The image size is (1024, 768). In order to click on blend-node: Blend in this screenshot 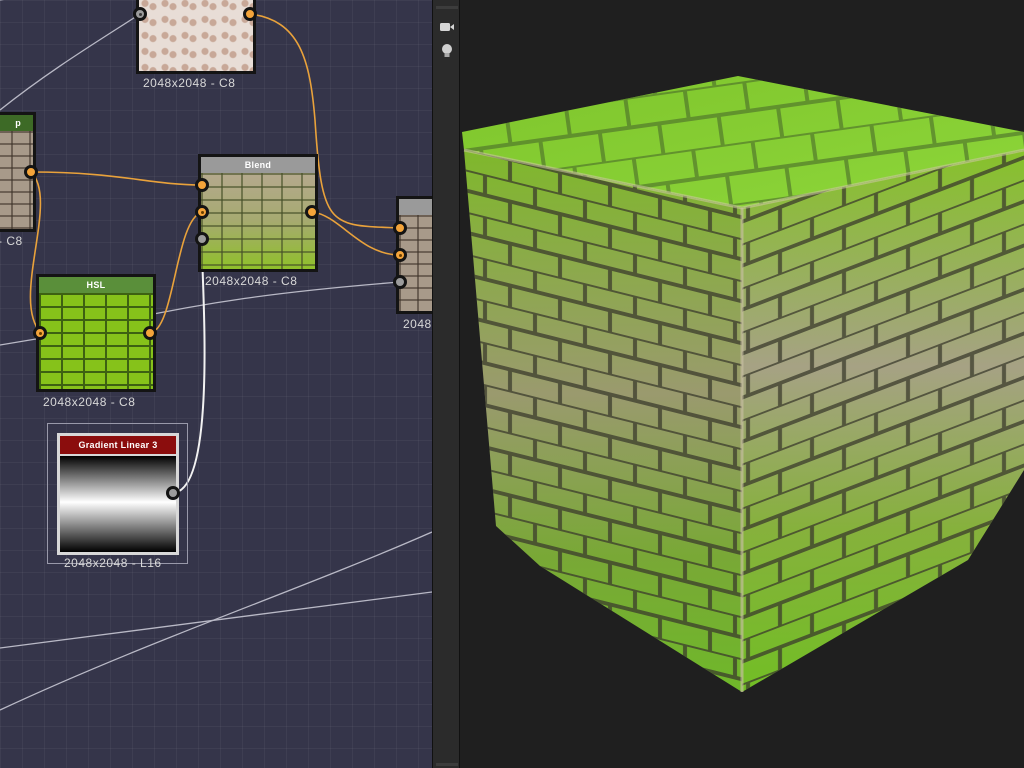, I will do `click(258, 213)`.